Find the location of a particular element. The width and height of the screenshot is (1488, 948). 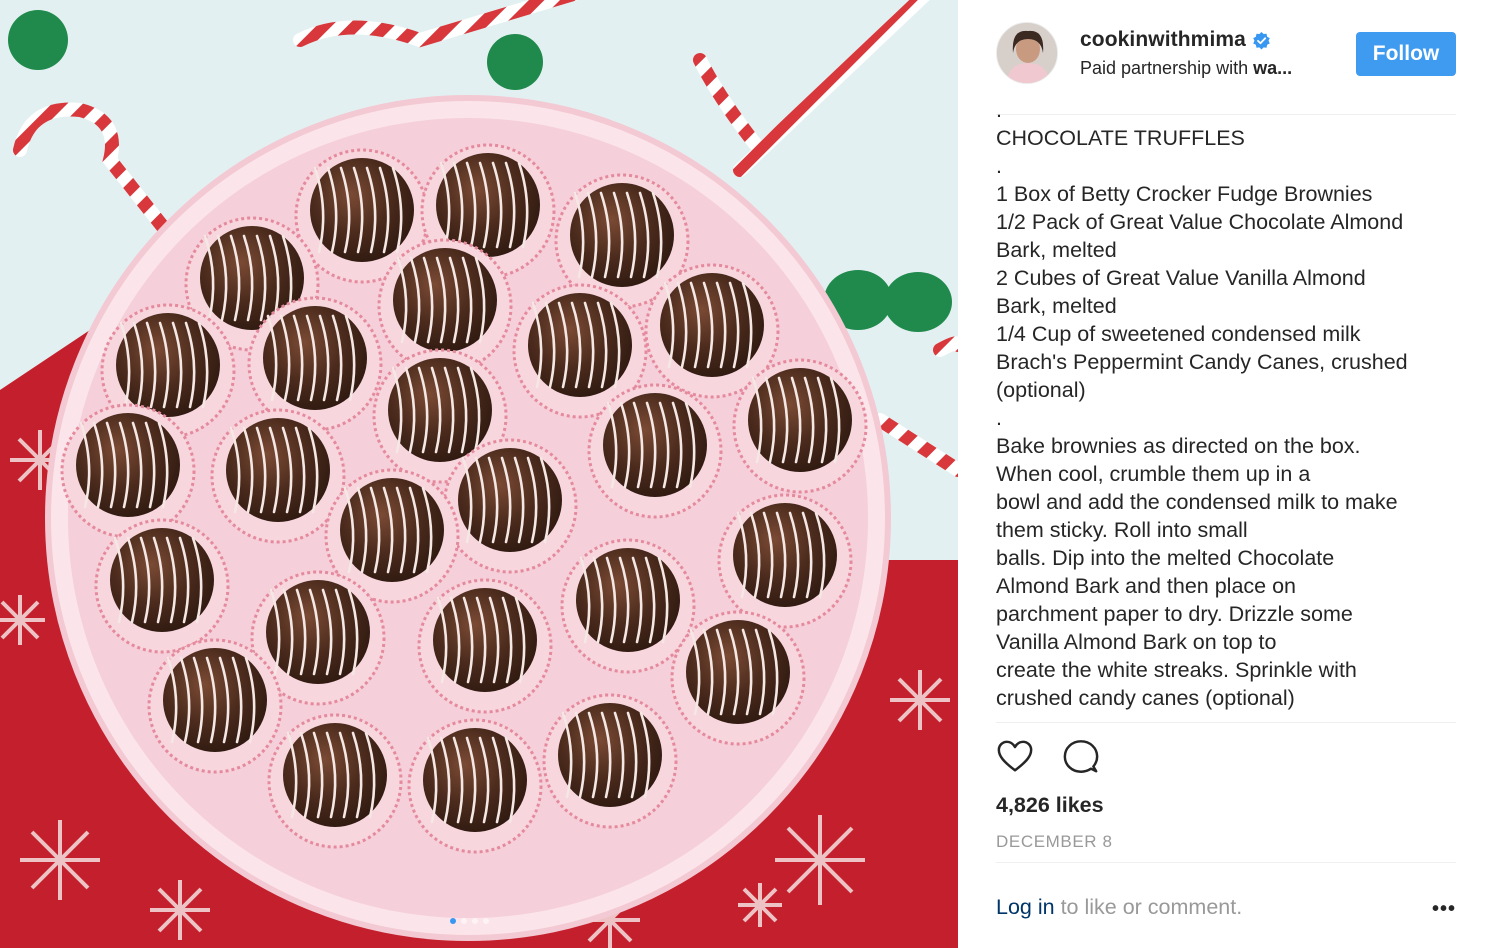

caption-divider is located at coordinates (1226, 722).